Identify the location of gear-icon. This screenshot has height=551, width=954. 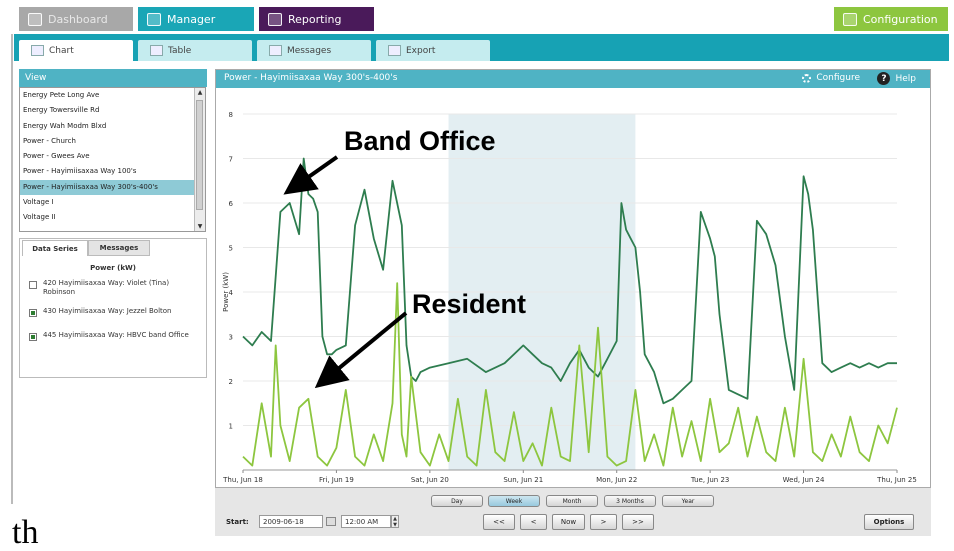
(807, 78).